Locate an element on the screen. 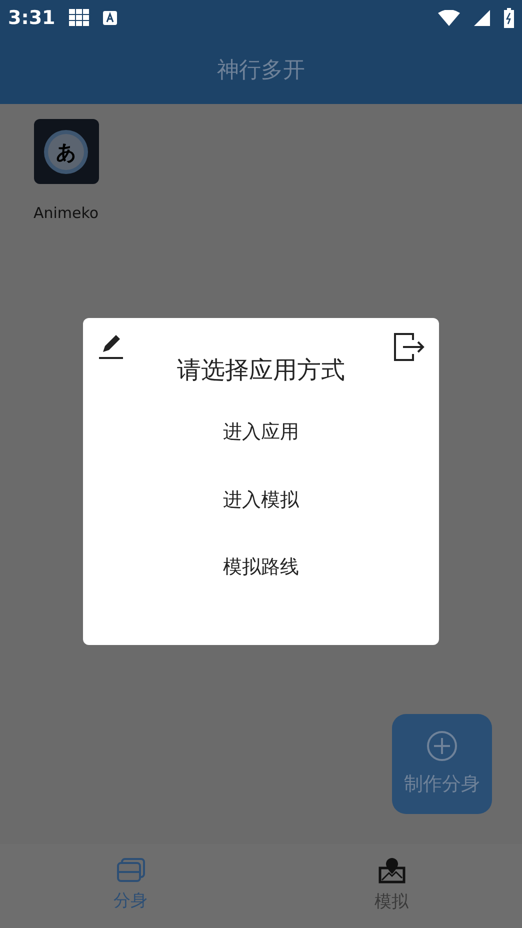 The image size is (522, 928). grid-icon is located at coordinates (79, 18).